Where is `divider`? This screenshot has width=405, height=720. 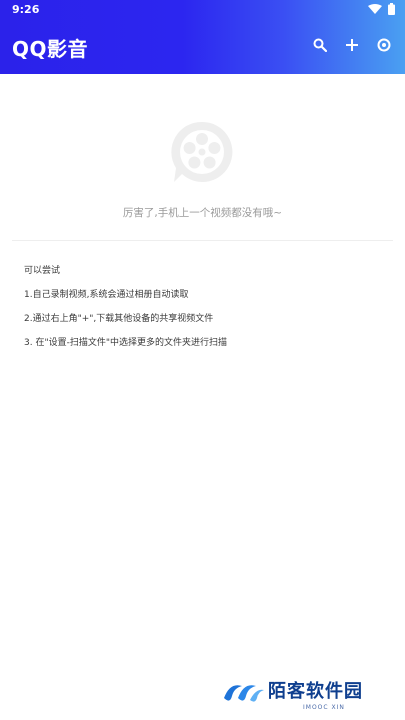 divider is located at coordinates (202, 240).